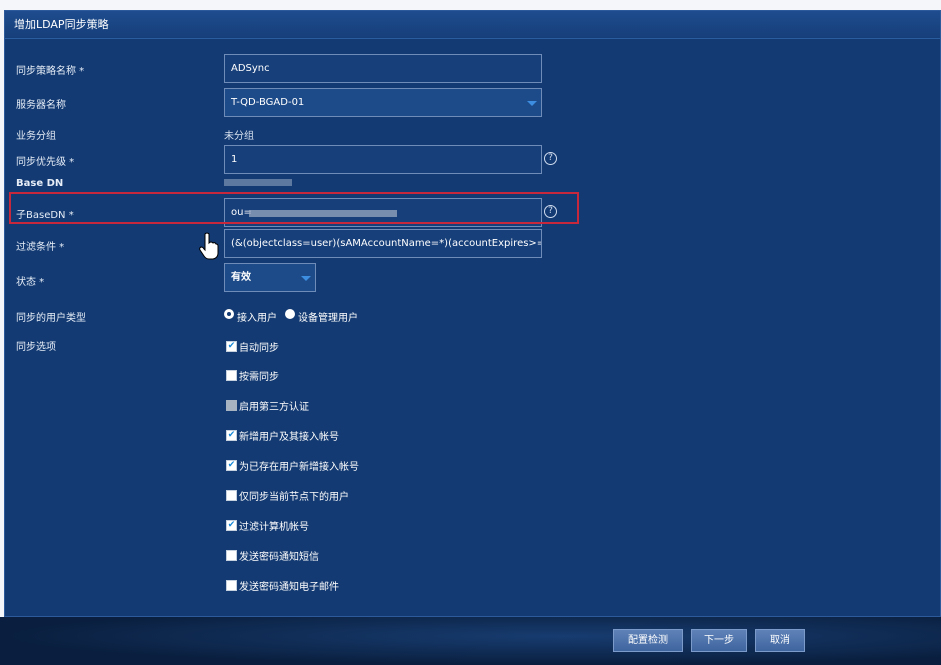 This screenshot has height=665, width=941. I want to click on checkbox-third-party-auth, so click(231, 405).